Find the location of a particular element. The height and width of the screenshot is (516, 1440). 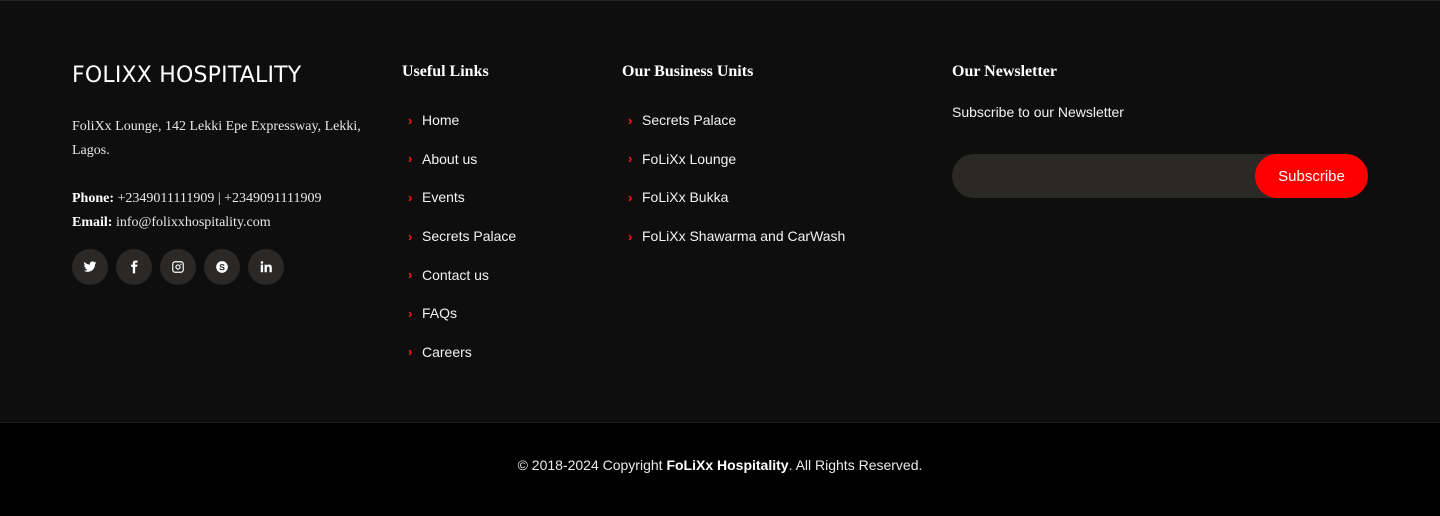

link-label: Contact us is located at coordinates (455, 274).